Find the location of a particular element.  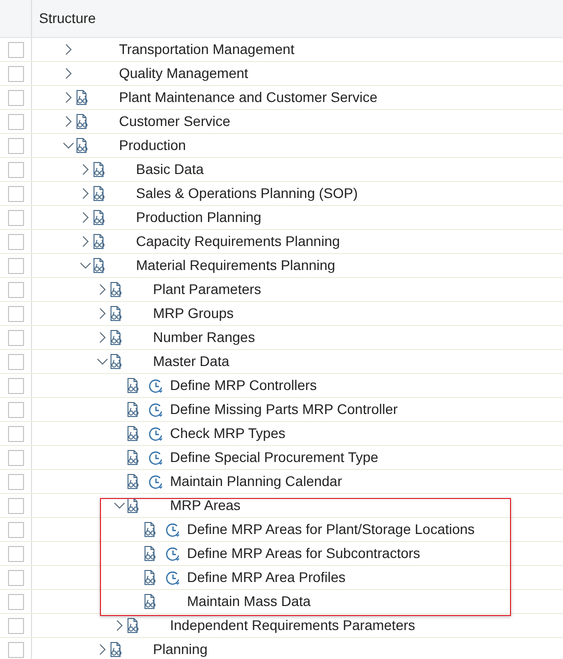

tree-node-label: Maintain Planning Calendar is located at coordinates (256, 481).